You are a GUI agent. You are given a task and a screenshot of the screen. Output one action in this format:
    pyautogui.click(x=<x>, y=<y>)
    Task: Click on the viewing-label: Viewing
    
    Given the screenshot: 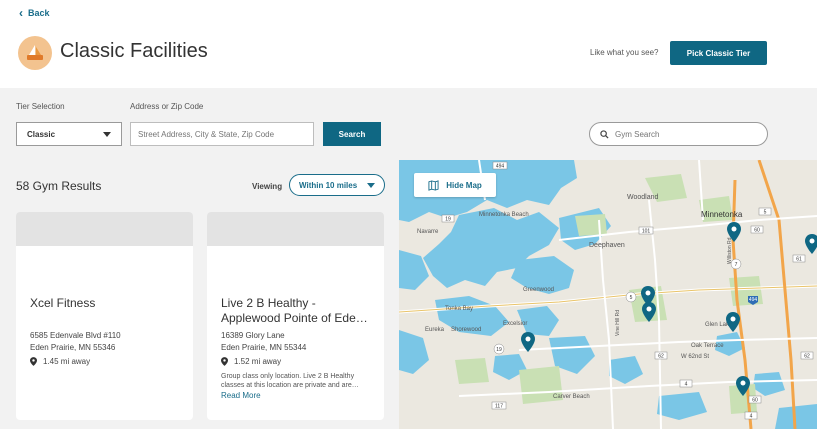 What is the action you would take?
    pyautogui.click(x=267, y=186)
    